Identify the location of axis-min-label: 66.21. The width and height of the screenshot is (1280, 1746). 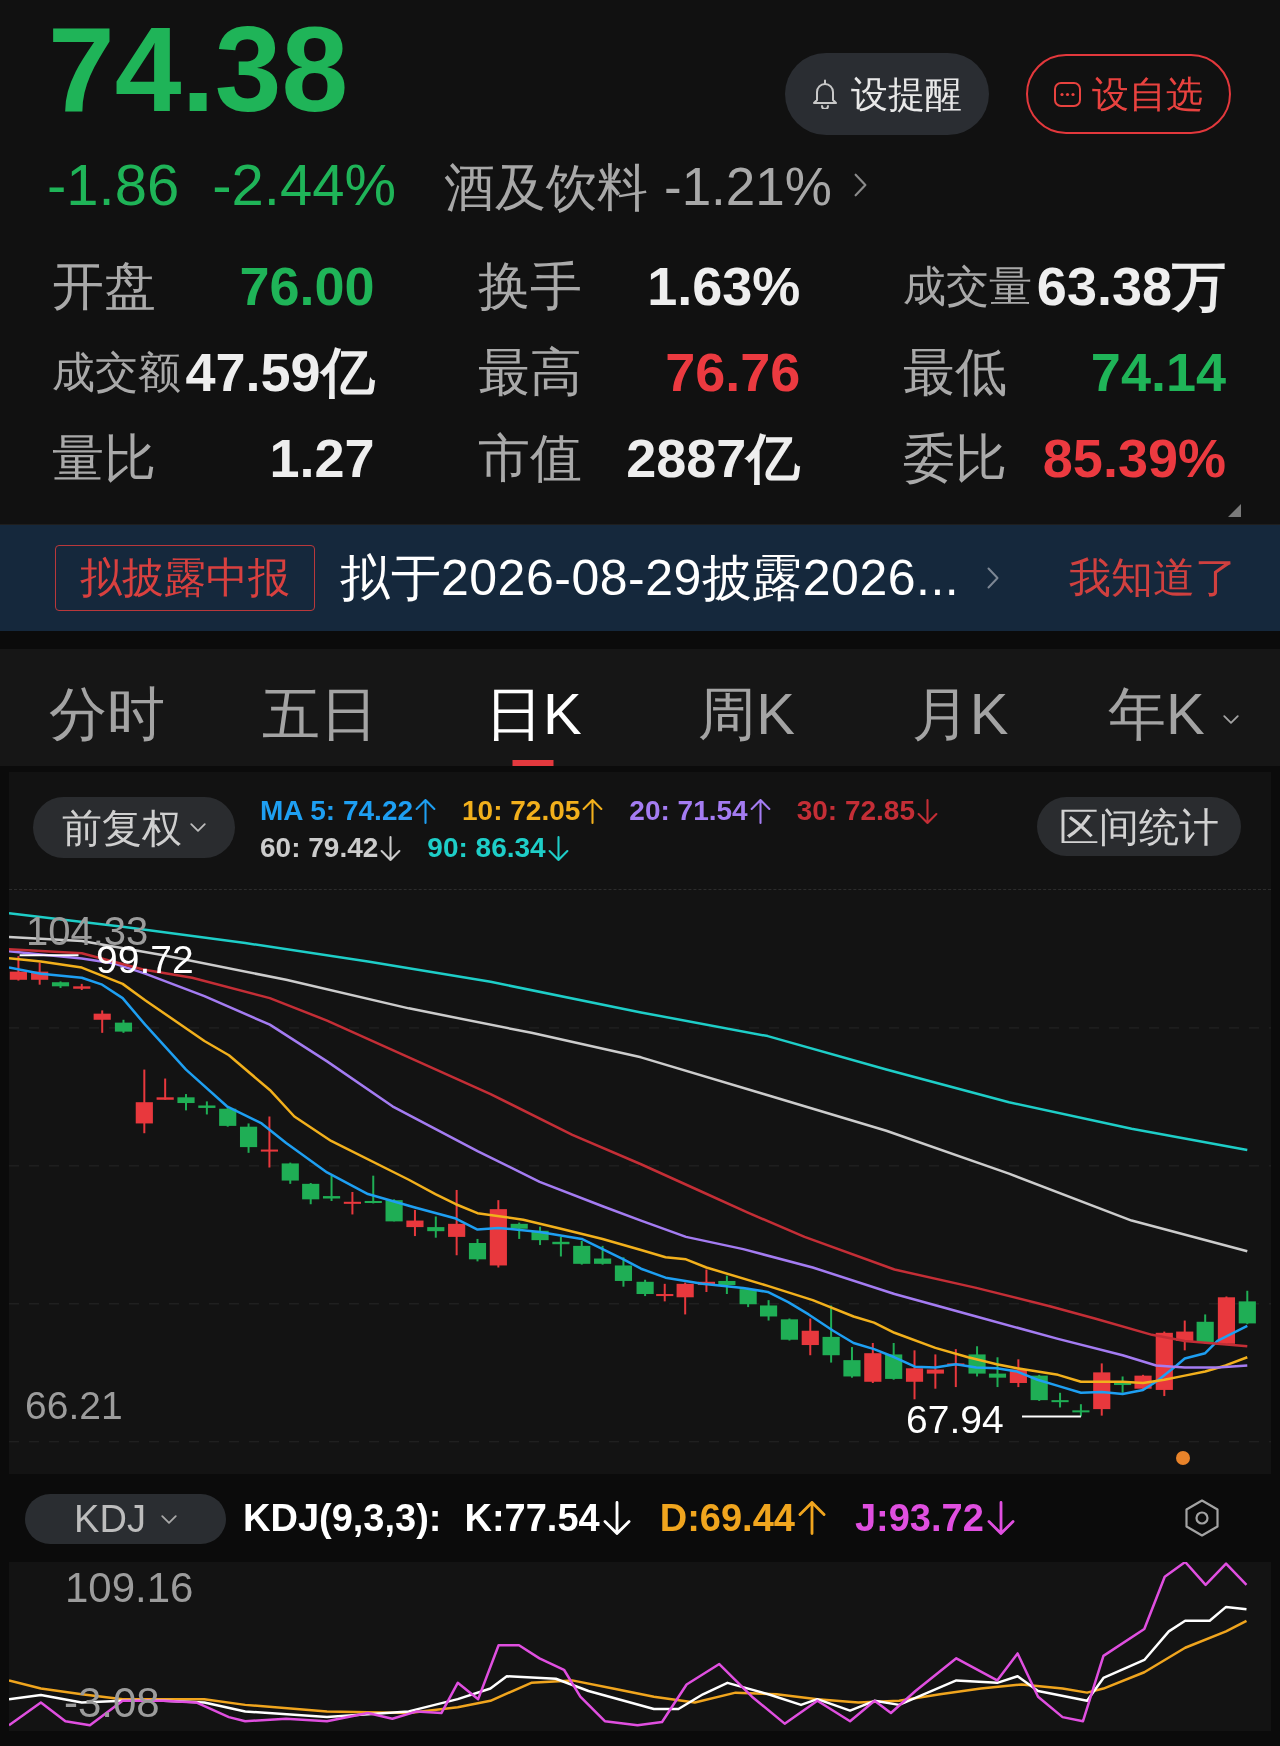
(74, 1405).